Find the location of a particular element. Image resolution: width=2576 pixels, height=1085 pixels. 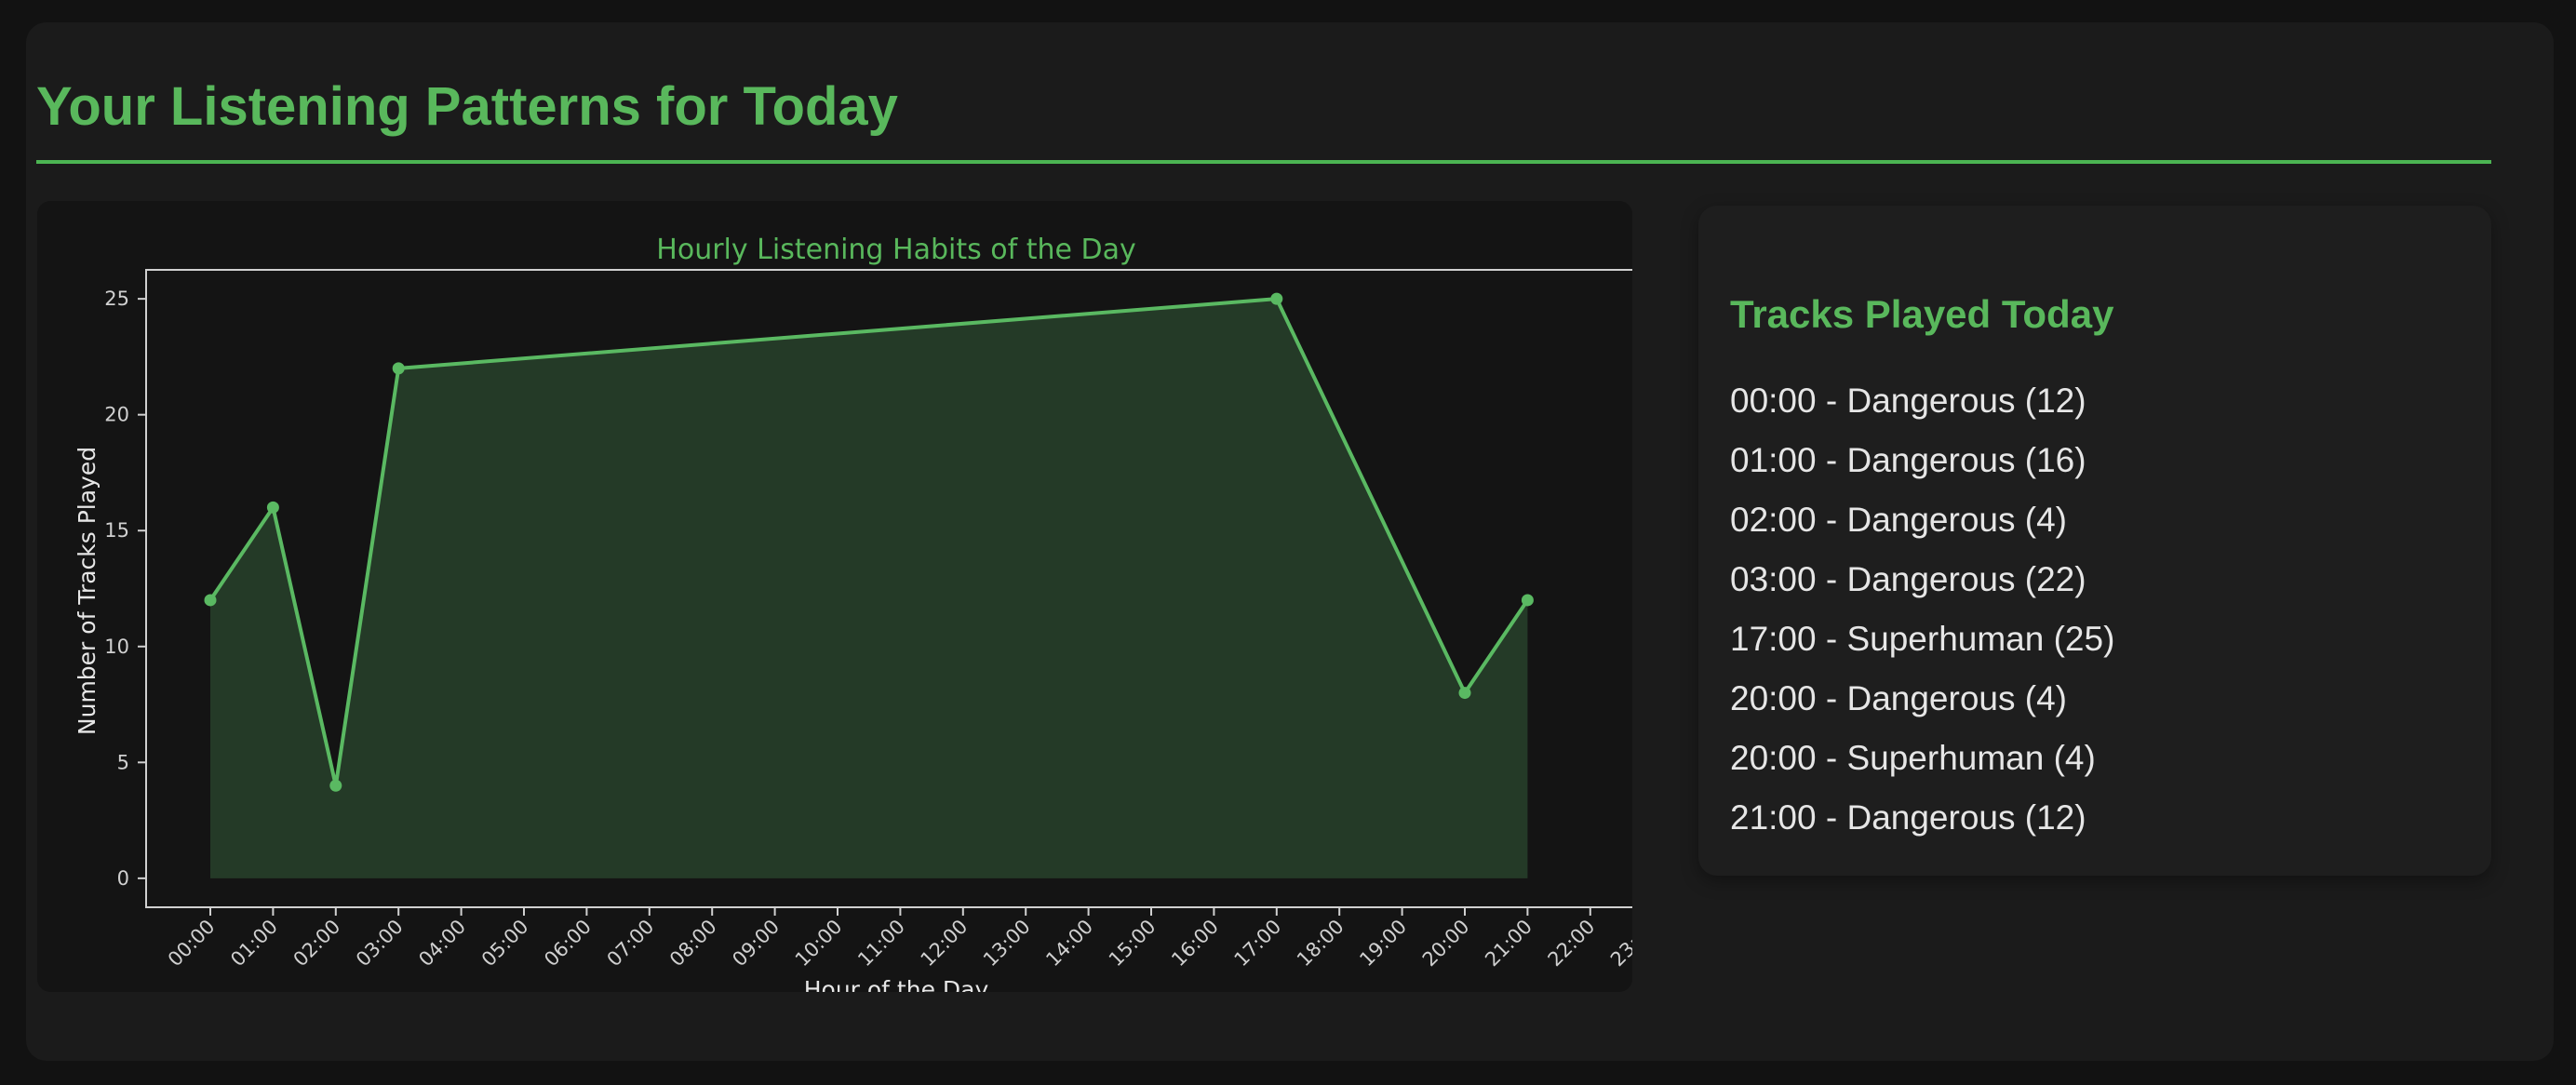

track-item: 02:00 - Dangerous (4) is located at coordinates (1898, 520).